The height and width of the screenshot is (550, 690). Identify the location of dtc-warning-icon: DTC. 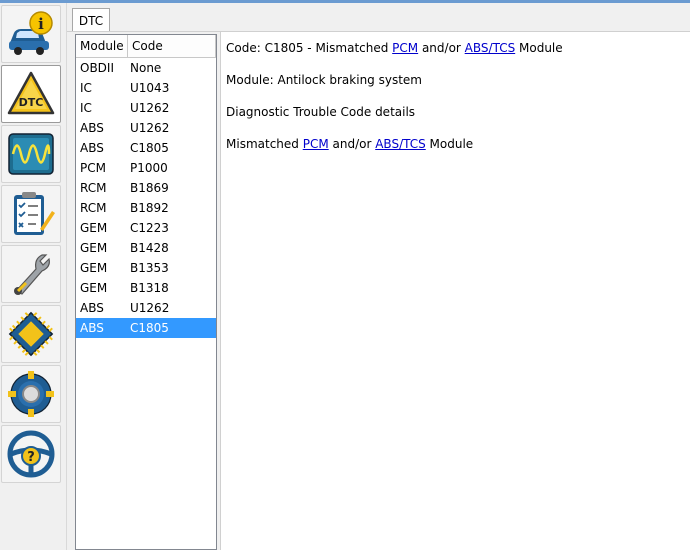
(31, 93).